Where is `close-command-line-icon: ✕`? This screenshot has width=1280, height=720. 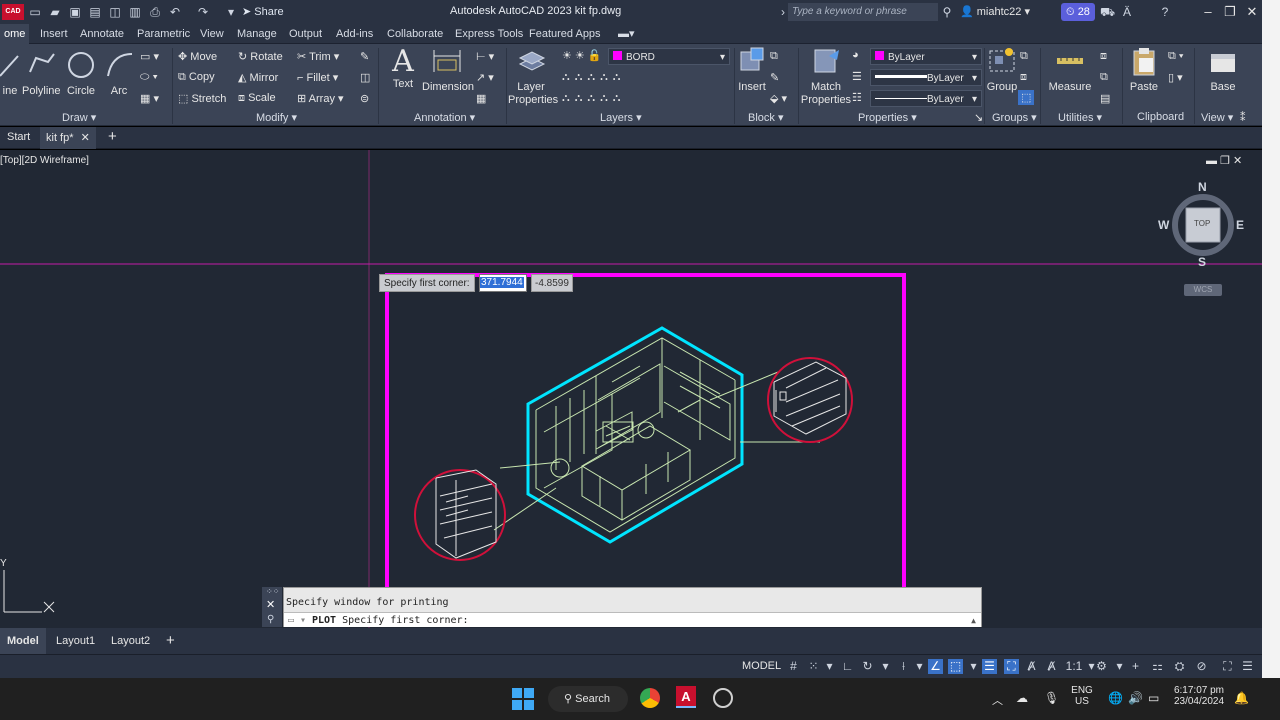 close-command-line-icon: ✕ is located at coordinates (270, 604).